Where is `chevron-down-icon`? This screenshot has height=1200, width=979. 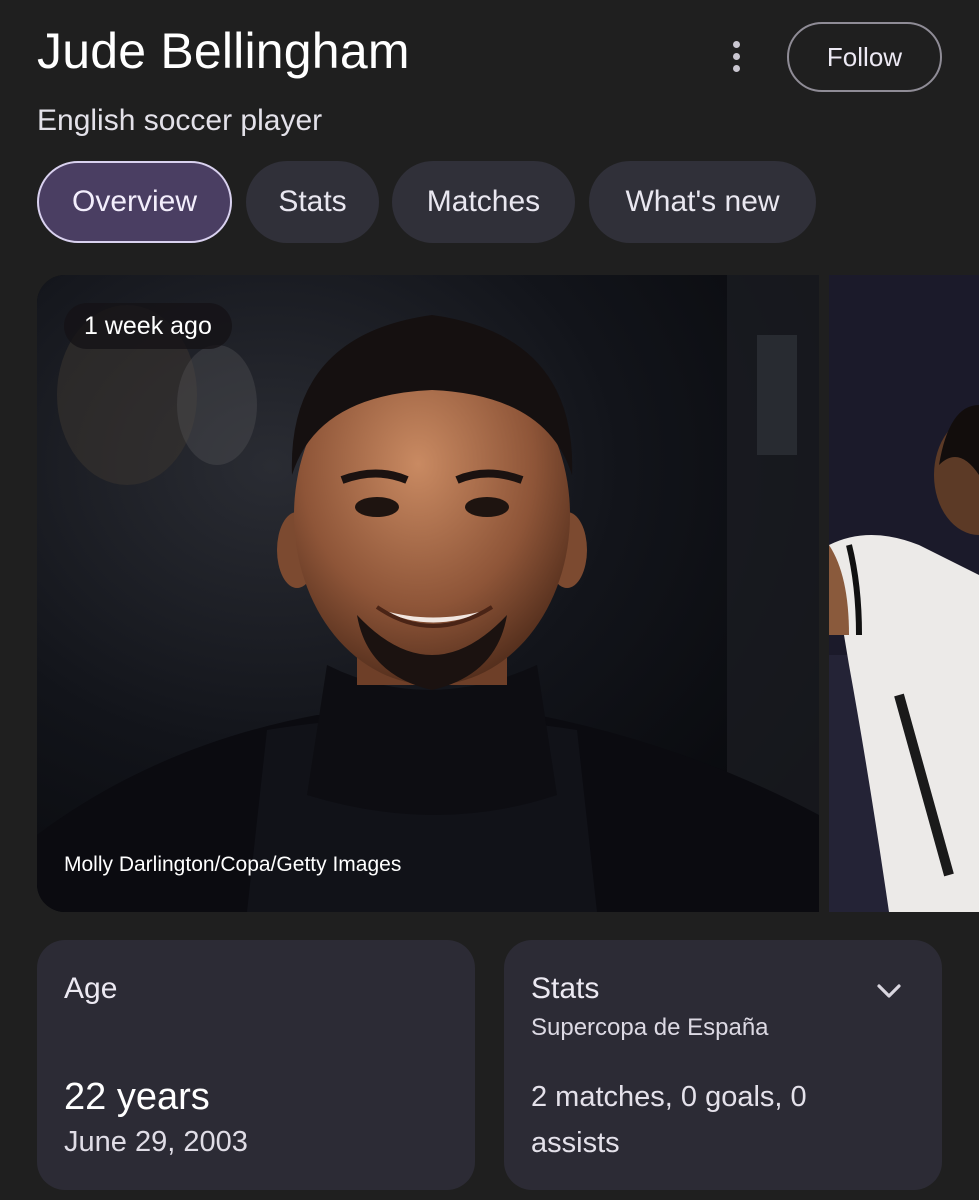 chevron-down-icon is located at coordinates (889, 991).